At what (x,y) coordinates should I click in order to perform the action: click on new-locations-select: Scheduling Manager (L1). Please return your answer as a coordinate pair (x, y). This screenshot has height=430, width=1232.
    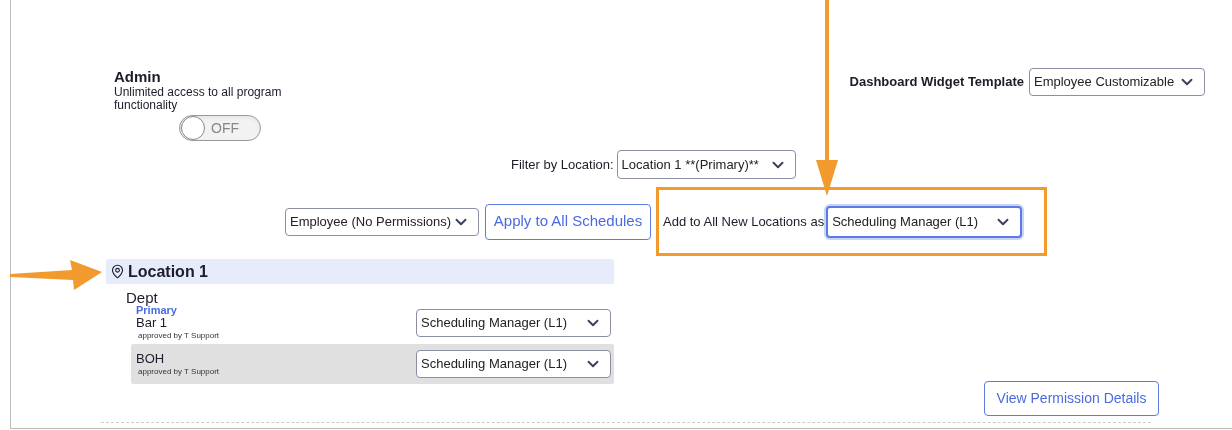
    Looking at the image, I should click on (924, 221).